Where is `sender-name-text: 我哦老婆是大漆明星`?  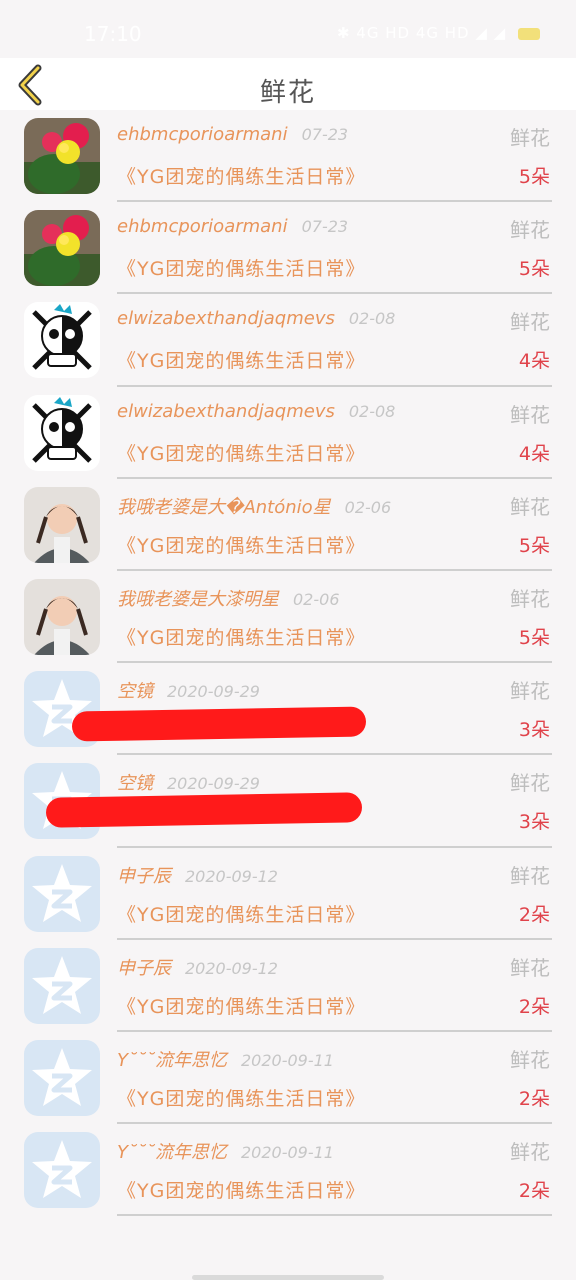 sender-name-text: 我哦老婆是大漆明星 is located at coordinates (198, 599).